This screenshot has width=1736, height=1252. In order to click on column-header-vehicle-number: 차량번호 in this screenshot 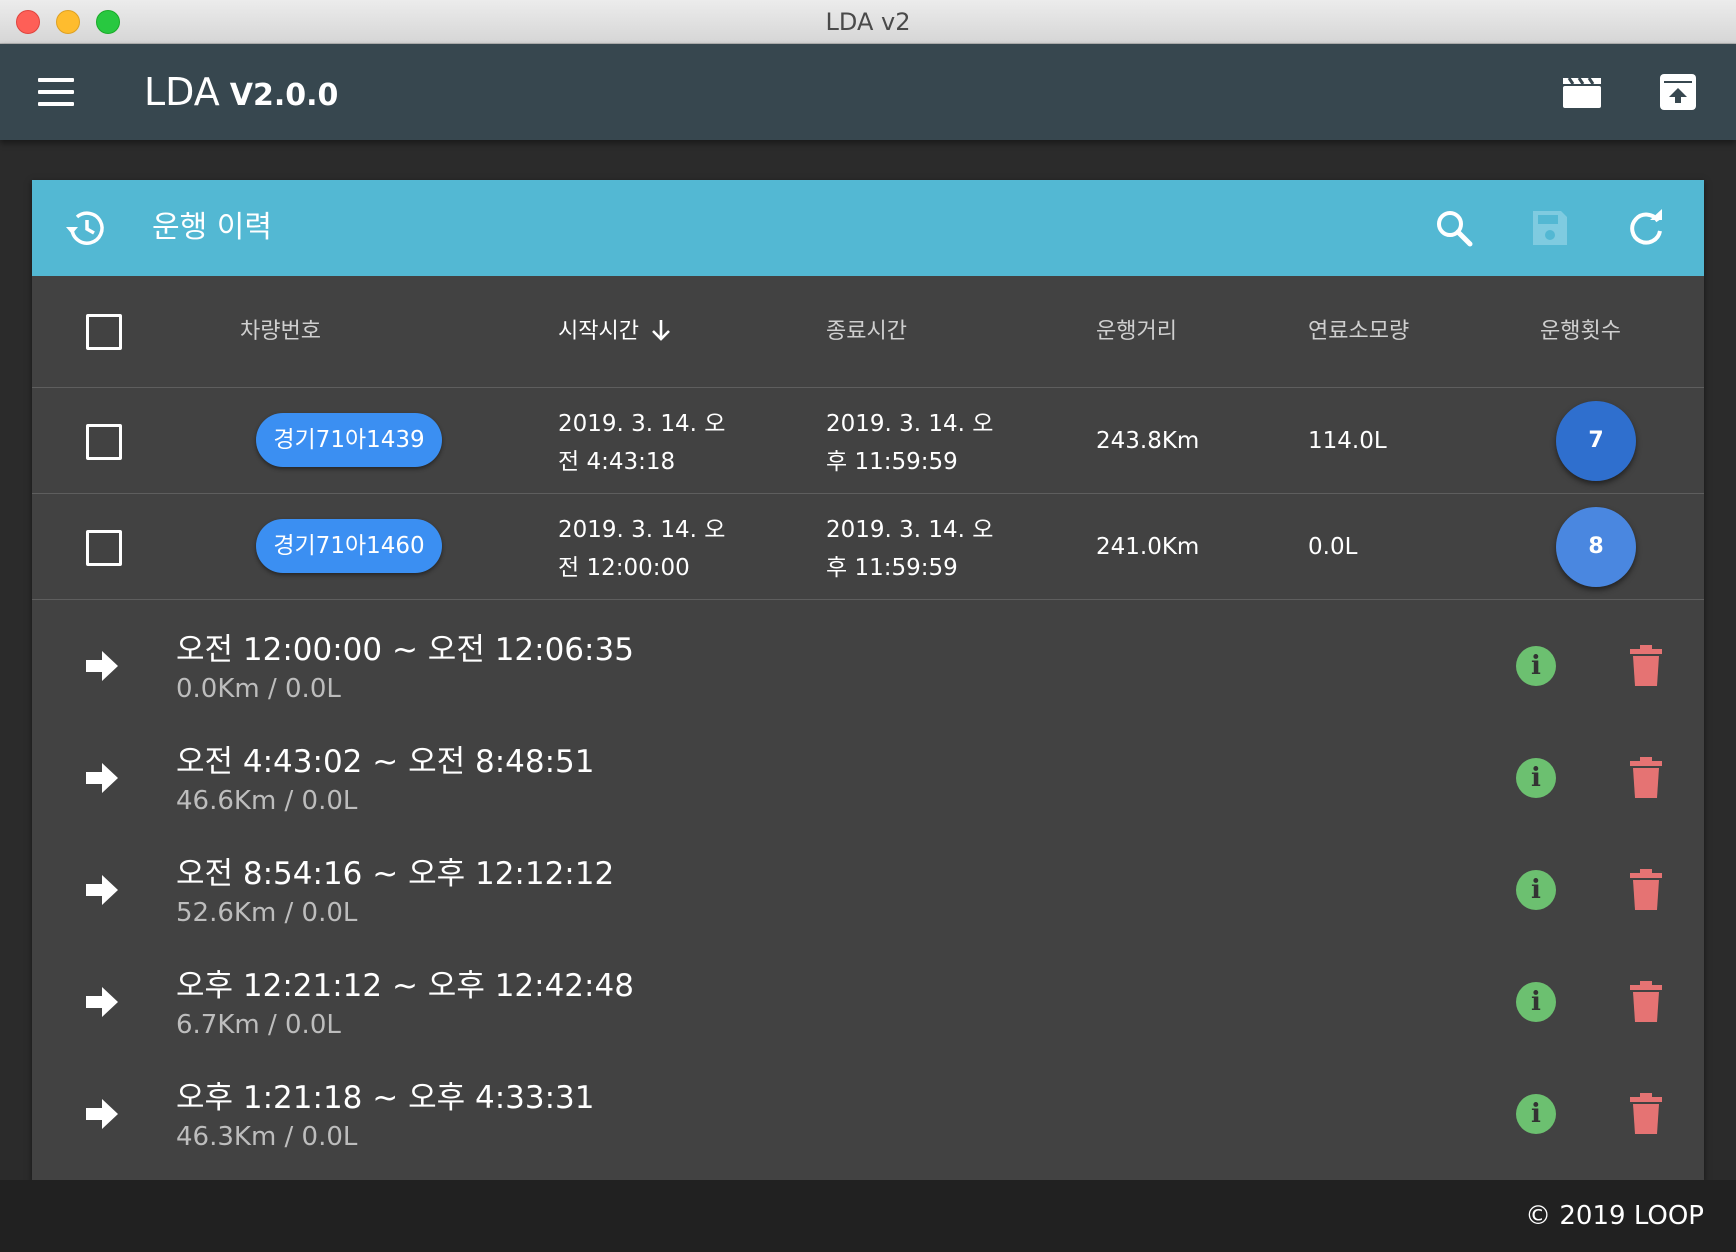, I will do `click(280, 332)`.